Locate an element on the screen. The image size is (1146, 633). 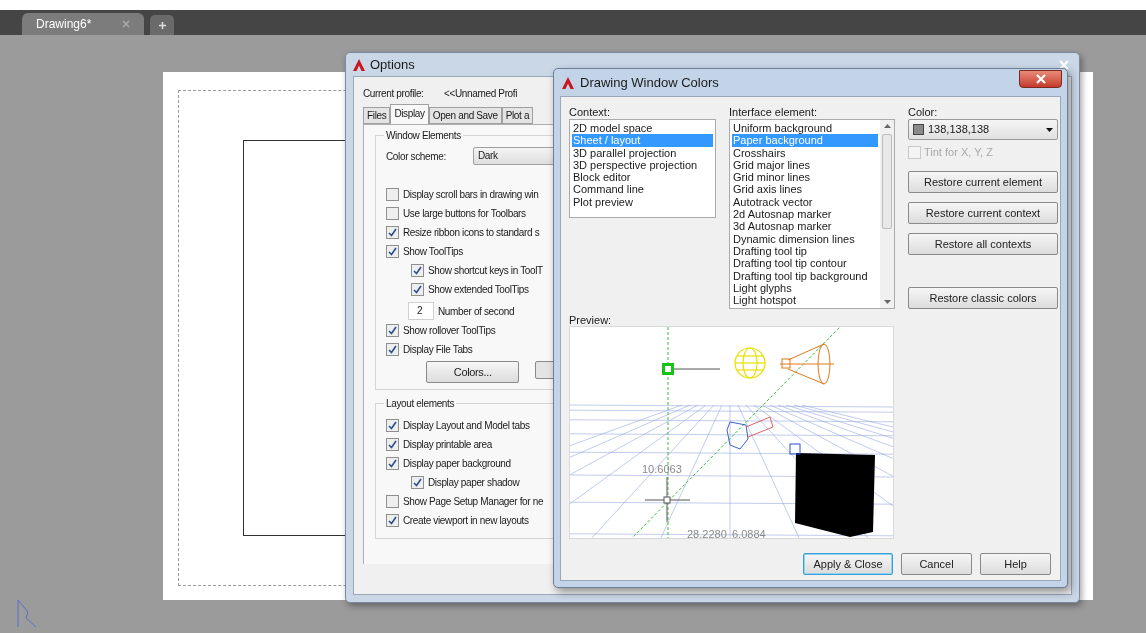
field-label: Number of second is located at coordinates (476, 311).